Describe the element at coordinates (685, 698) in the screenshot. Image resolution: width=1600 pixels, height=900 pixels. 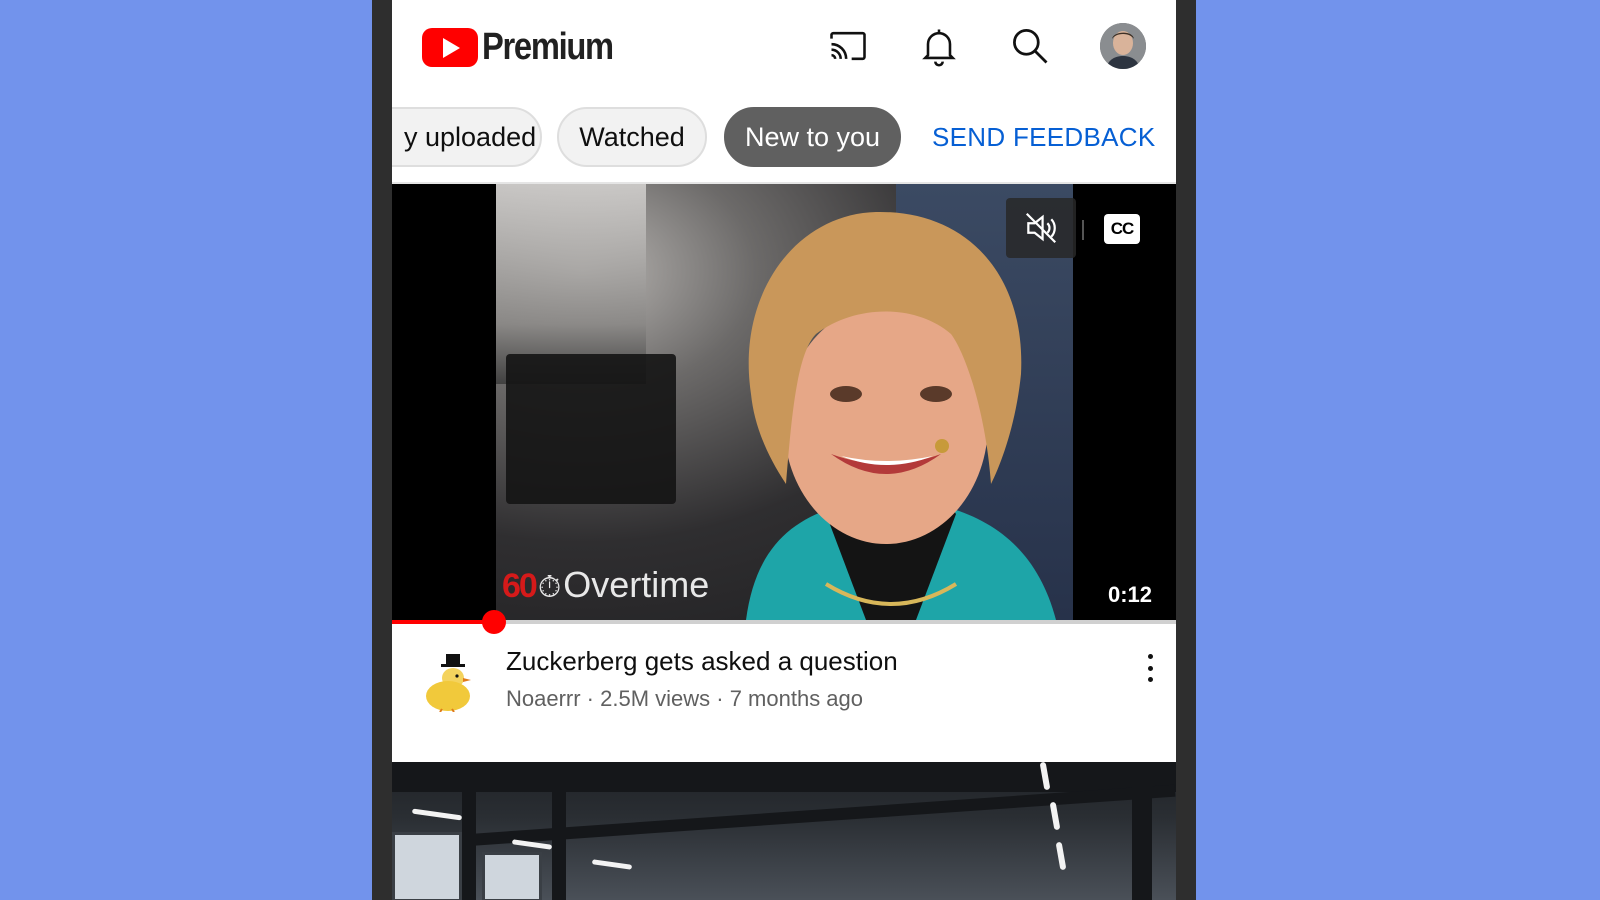
I see `video-subtitle: Noaerrr · 2.5M views · 7 months ago` at that location.